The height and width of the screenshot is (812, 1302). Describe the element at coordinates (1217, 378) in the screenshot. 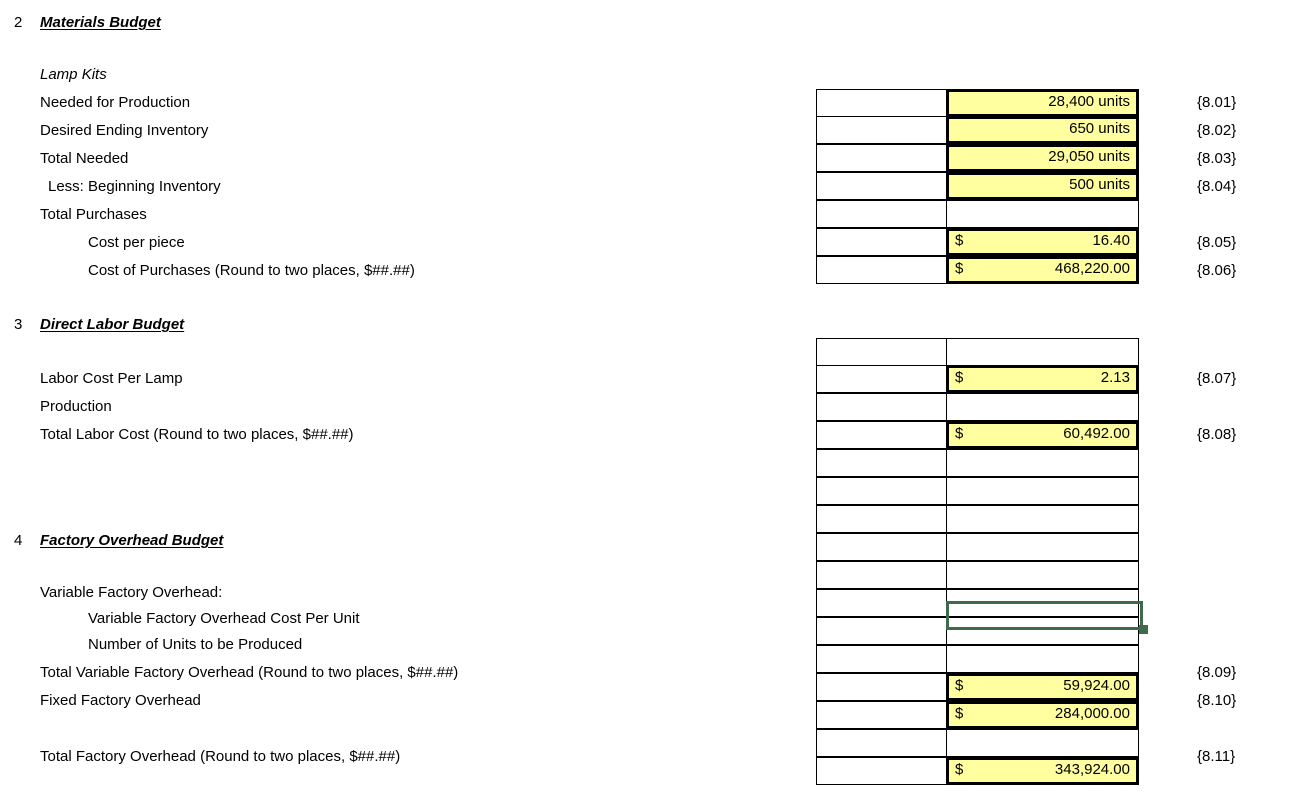

I see `ref-tag-8-07: {8.07}` at that location.